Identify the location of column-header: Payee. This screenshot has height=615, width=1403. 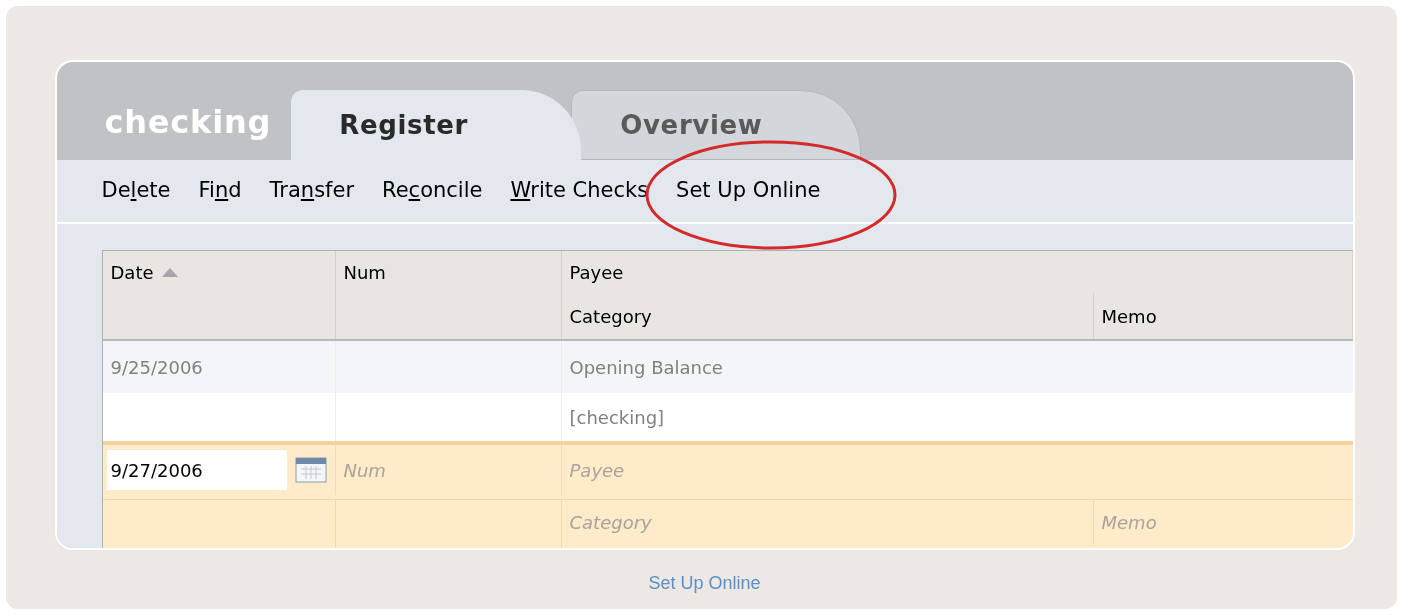
(957, 272).